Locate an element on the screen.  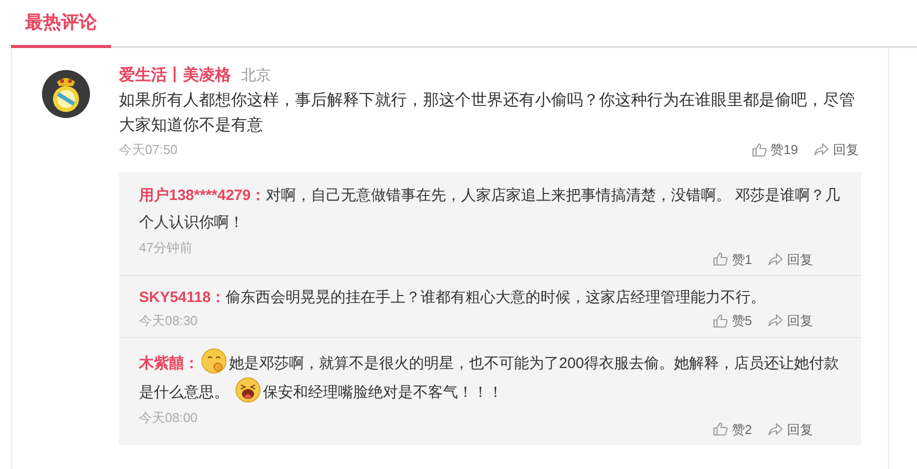
like-button: 赞1 is located at coordinates (732, 259).